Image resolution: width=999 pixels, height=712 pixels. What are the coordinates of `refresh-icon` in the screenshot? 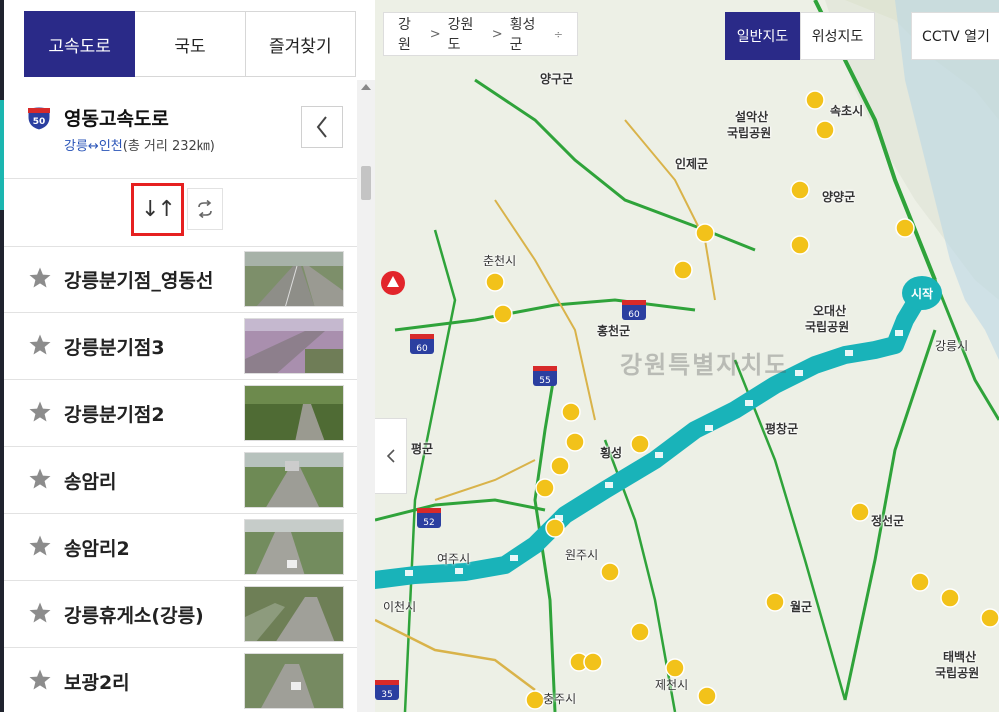 It's located at (205, 209).